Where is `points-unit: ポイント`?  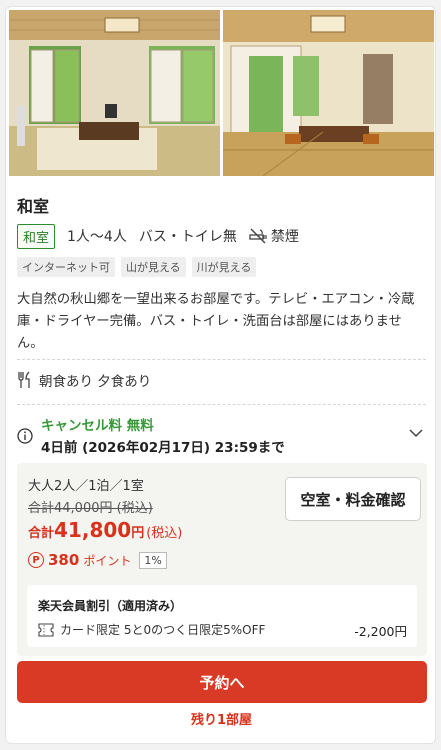
points-unit: ポイント is located at coordinates (107, 560).